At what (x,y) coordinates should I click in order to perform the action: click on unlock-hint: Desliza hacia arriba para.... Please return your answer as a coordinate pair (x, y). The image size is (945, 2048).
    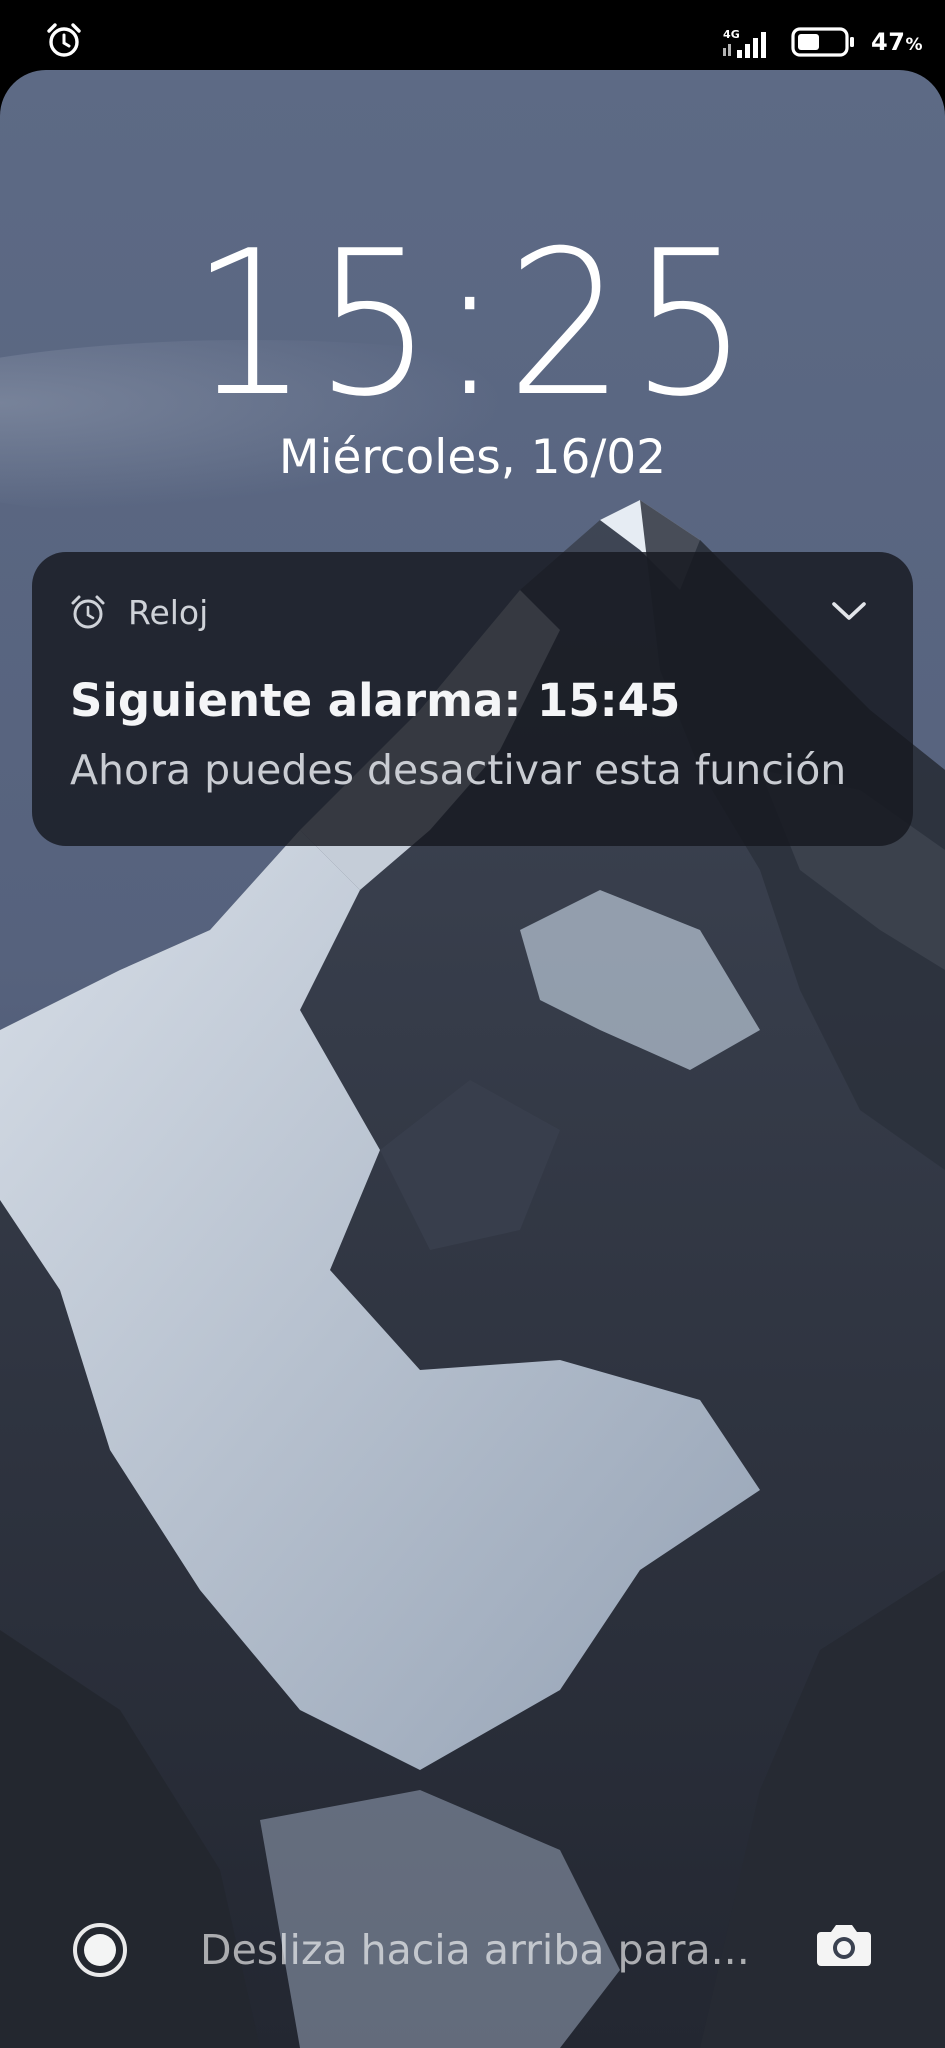
    Looking at the image, I should click on (475, 1950).